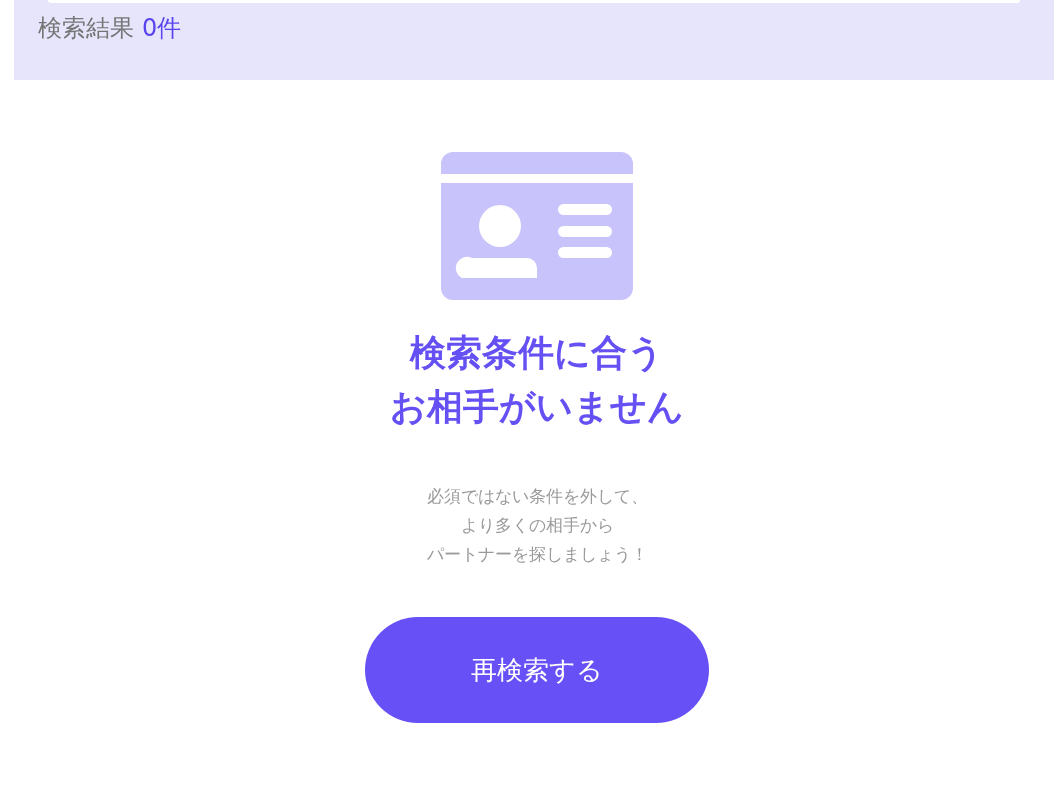  I want to click on empty-message: 必須ではない条件を外して、, so click(537, 496).